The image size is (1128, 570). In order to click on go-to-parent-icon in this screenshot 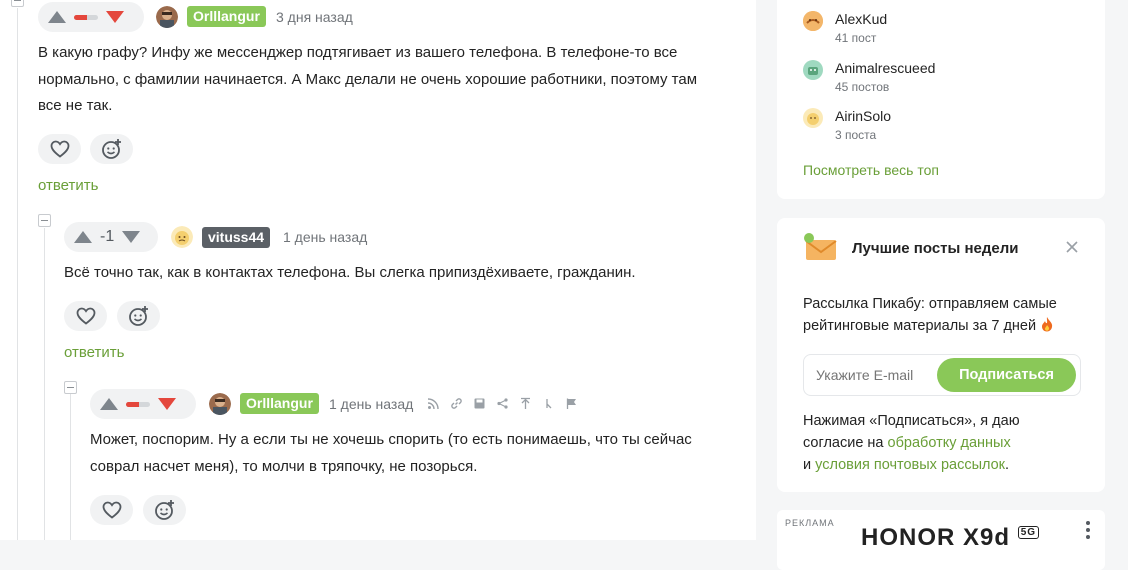, I will do `click(525, 403)`.